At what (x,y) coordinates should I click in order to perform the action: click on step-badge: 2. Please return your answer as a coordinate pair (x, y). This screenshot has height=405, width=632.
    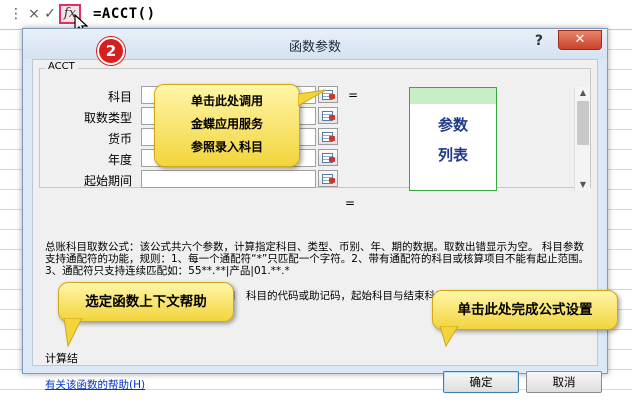
    Looking at the image, I should click on (111, 51).